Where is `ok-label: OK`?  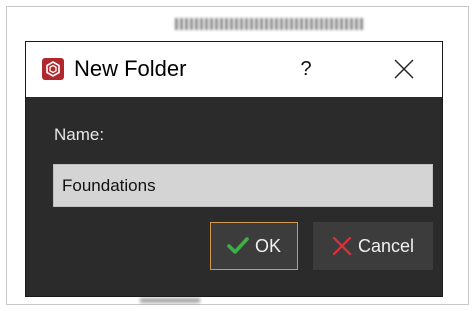
ok-label: OK is located at coordinates (267, 245).